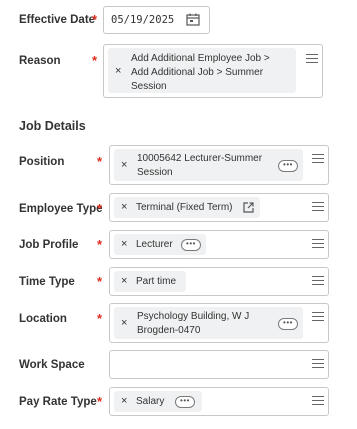 Image resolution: width=357 pixels, height=429 pixels. What do you see at coordinates (169, 330) in the screenshot?
I see `location-line-2: Brogden-0470` at bounding box center [169, 330].